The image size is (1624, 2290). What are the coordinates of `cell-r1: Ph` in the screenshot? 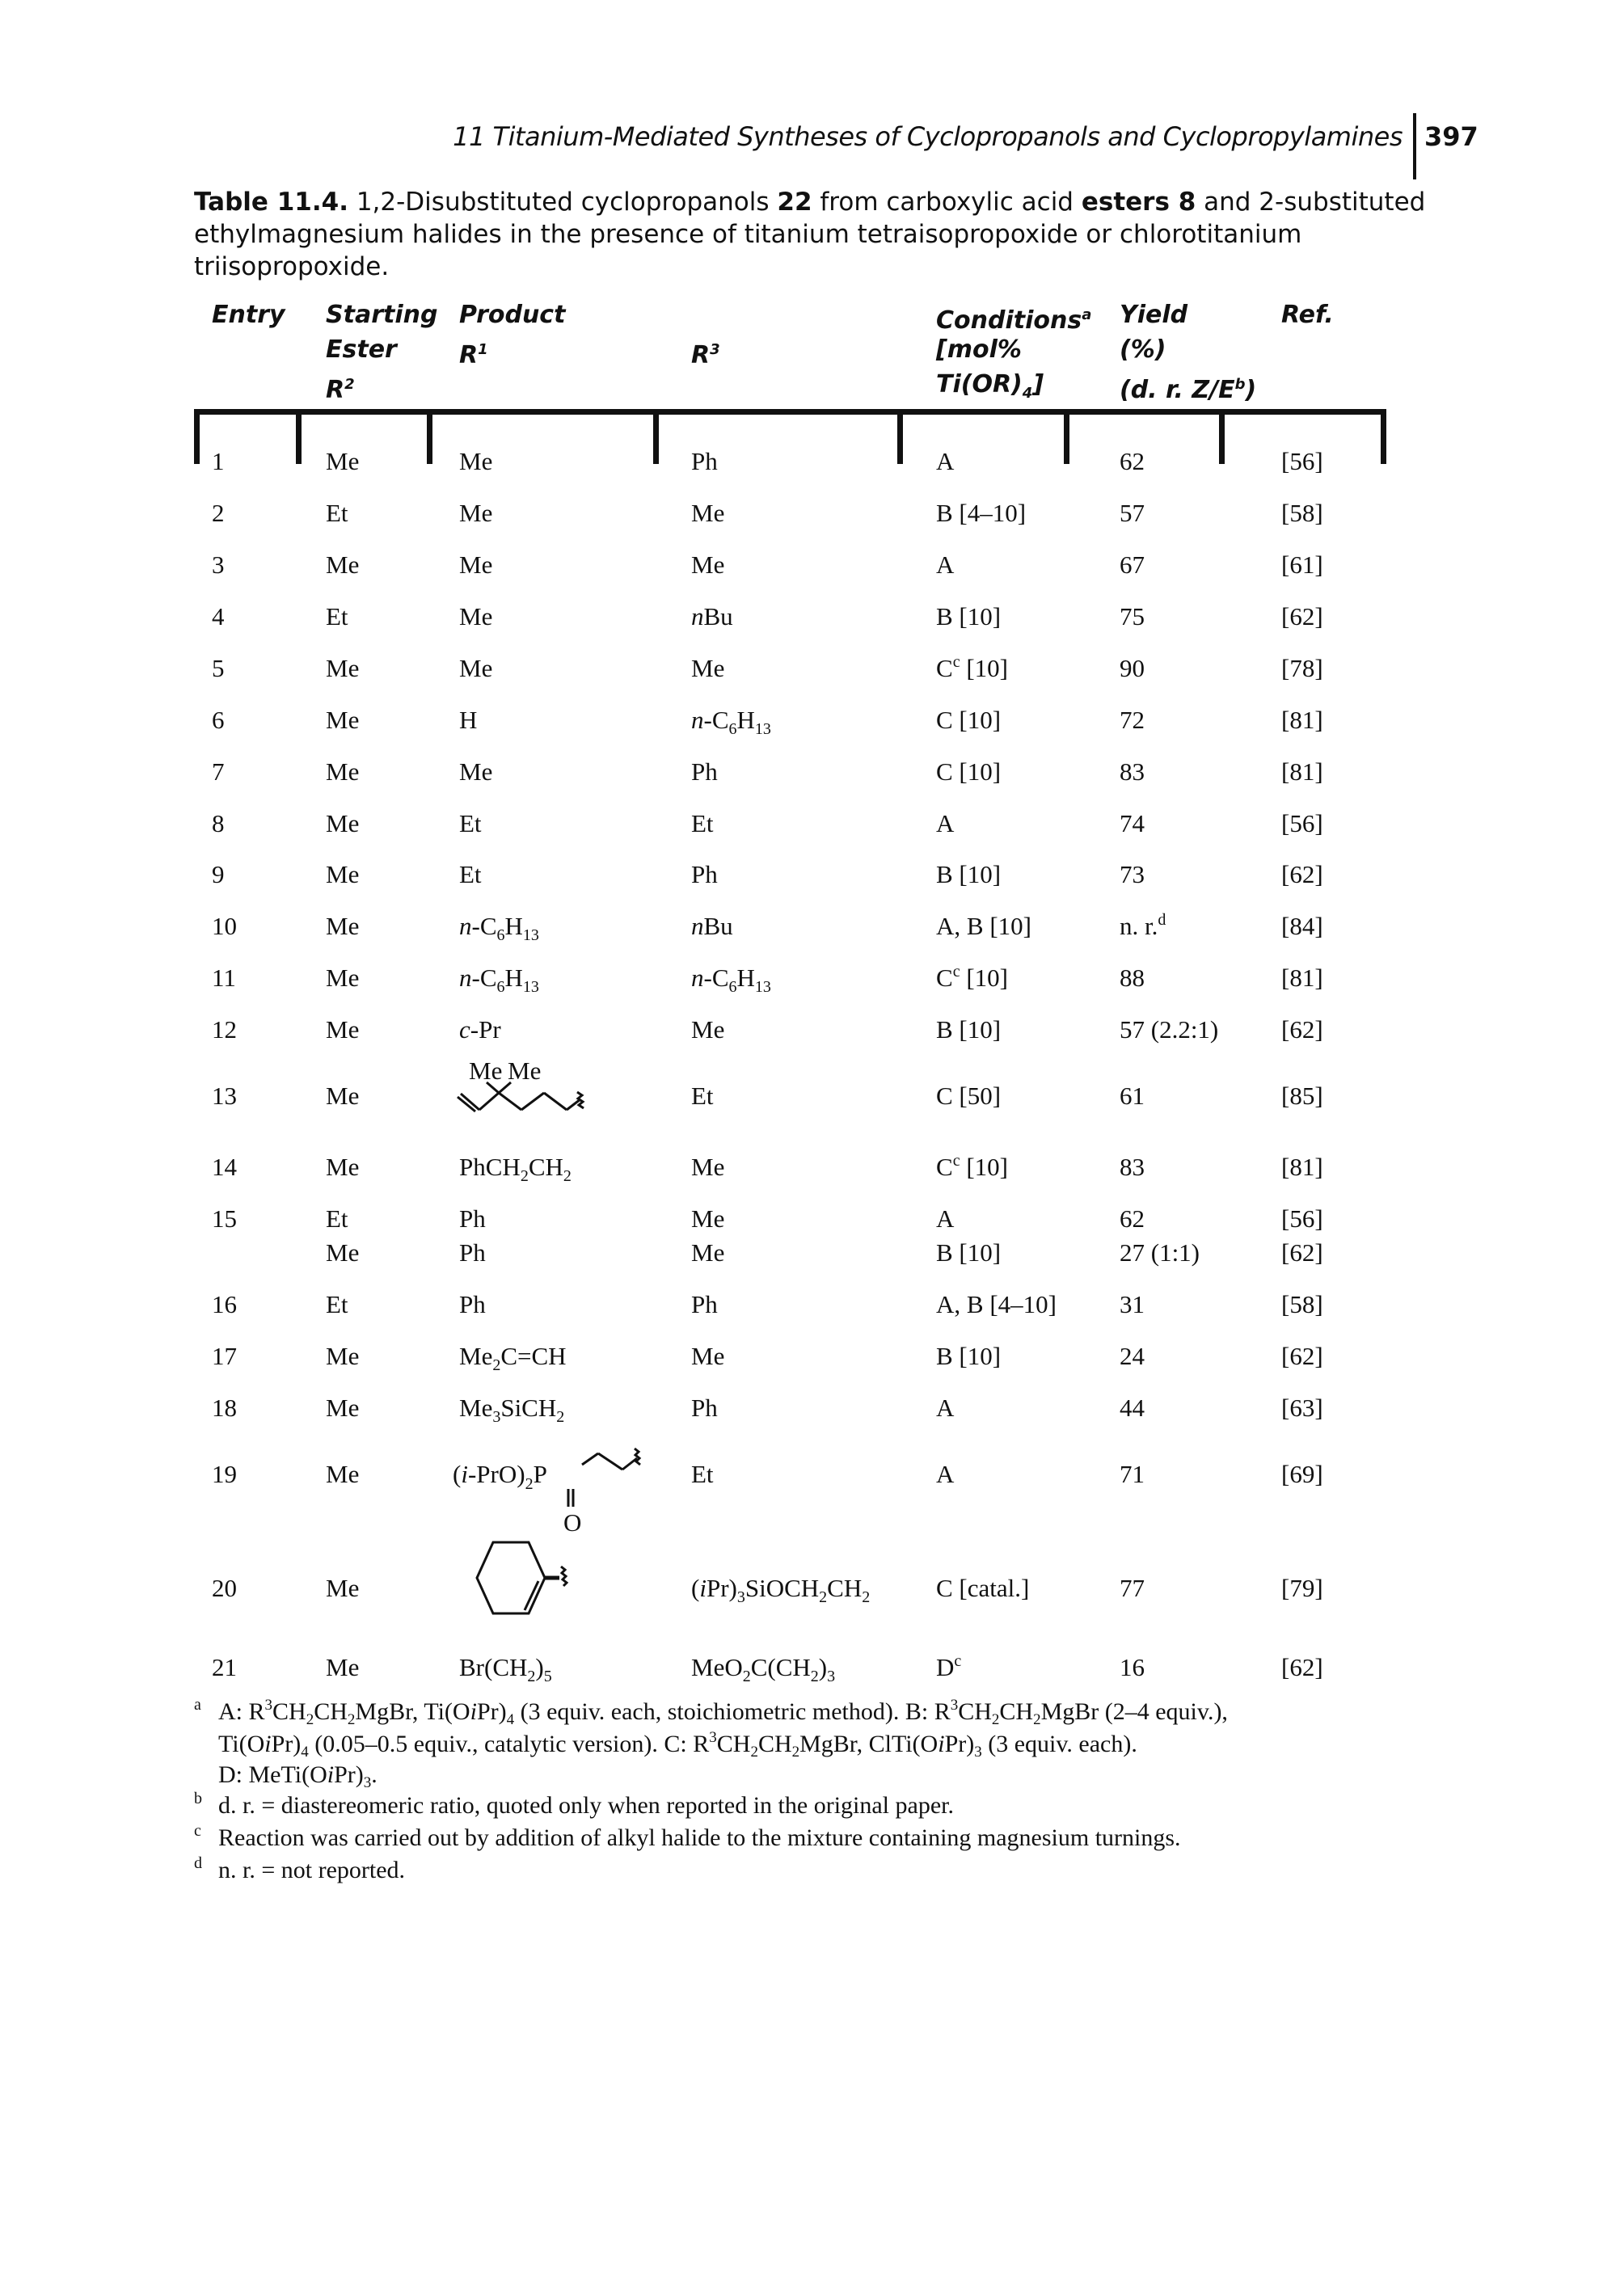 It's located at (472, 1304).